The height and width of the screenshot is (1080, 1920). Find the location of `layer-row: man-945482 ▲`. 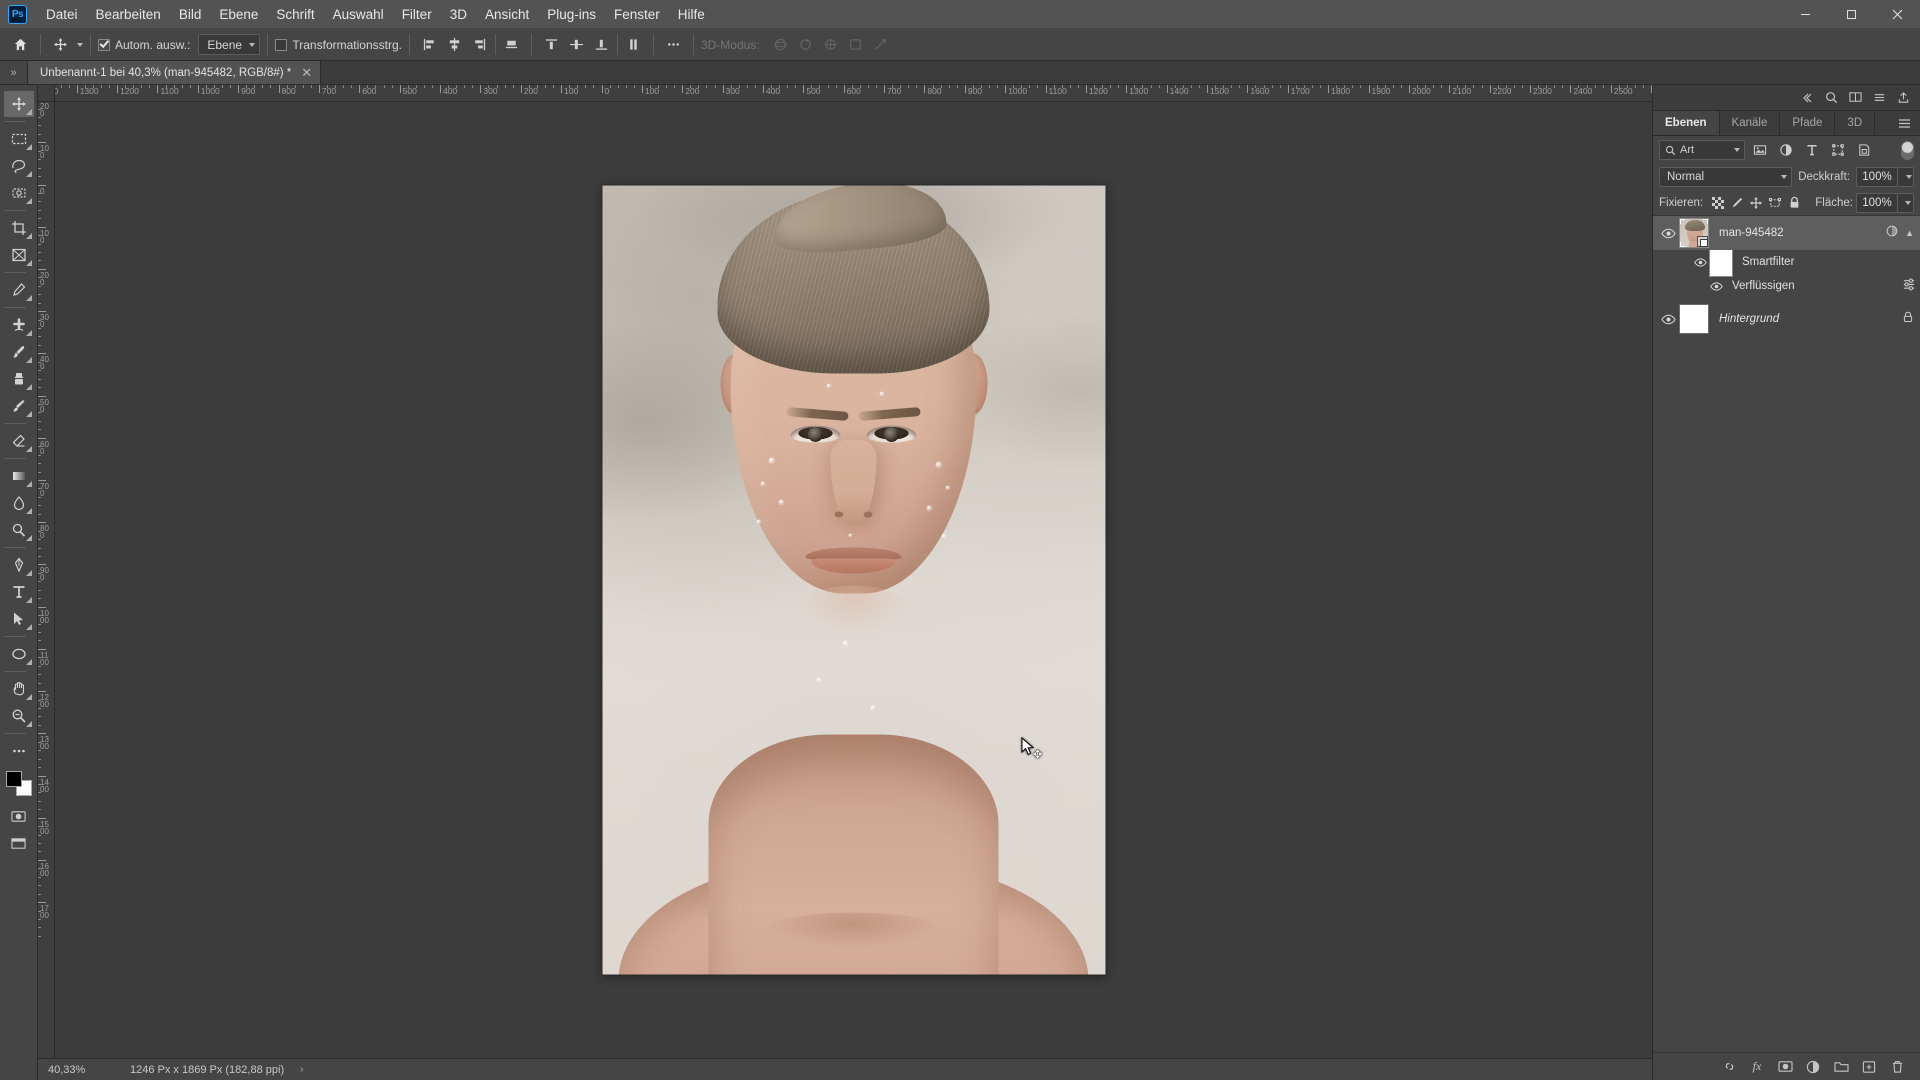

layer-row: man-945482 ▲ is located at coordinates (1786, 233).